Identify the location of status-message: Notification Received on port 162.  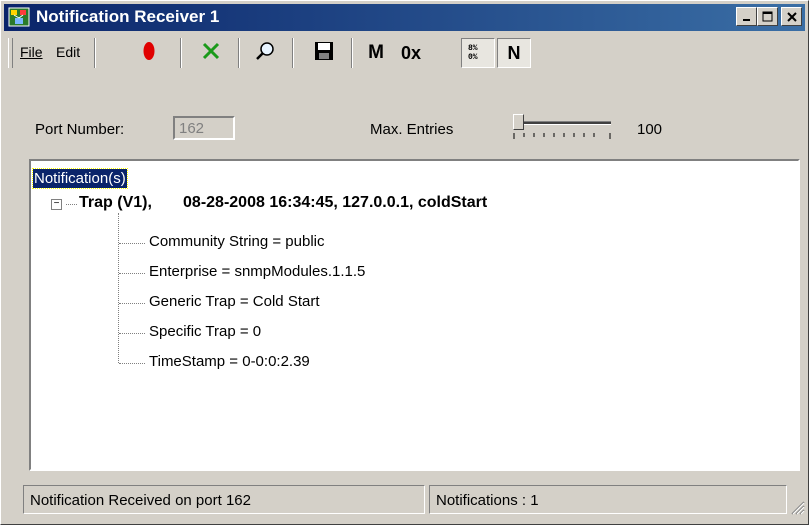
(224, 499).